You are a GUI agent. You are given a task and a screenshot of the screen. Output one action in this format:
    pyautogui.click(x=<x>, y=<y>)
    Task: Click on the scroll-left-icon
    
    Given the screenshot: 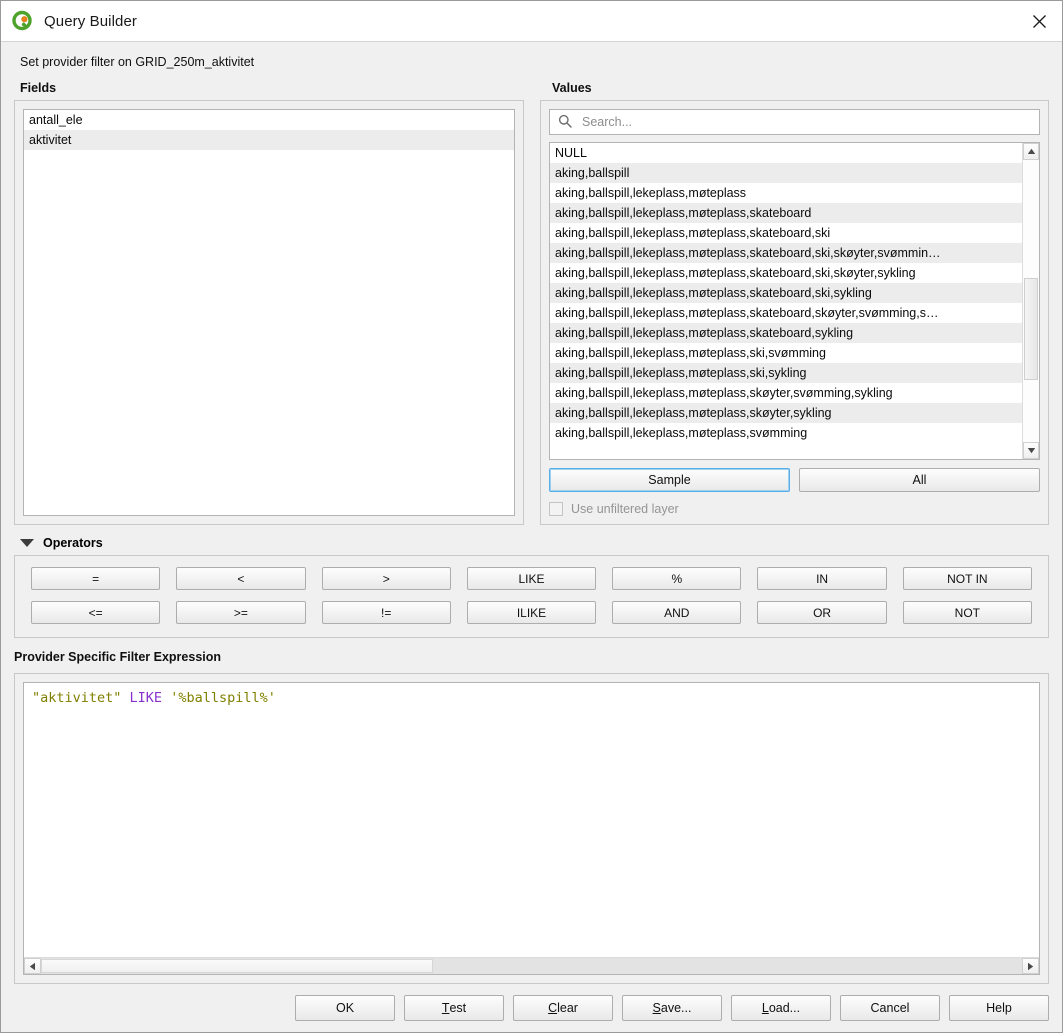 What is the action you would take?
    pyautogui.click(x=32, y=966)
    